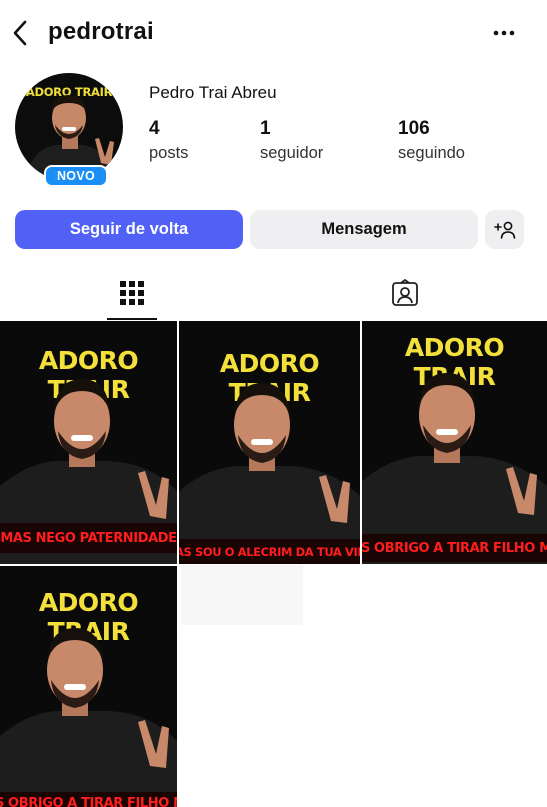 The width and height of the screenshot is (547, 807). I want to click on grid-icon, so click(132, 293).